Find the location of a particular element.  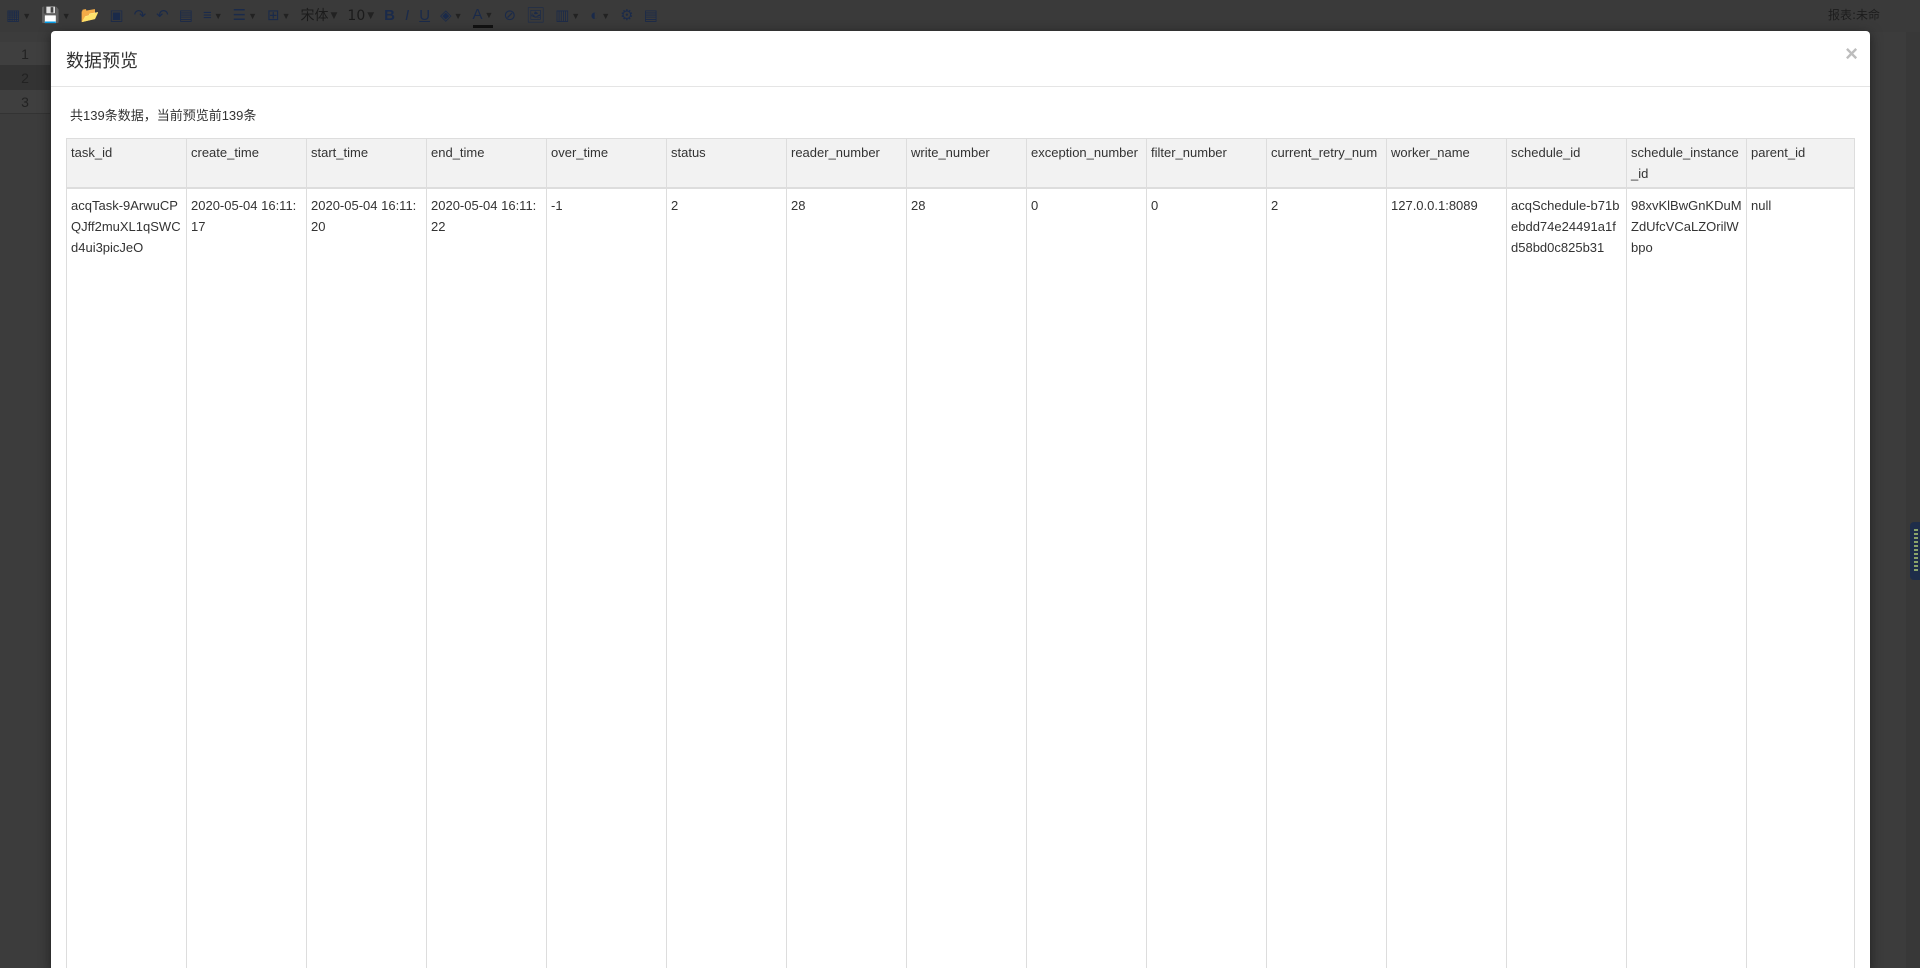

table-cell: 127.0.0.1:8089 is located at coordinates (1446, 577).